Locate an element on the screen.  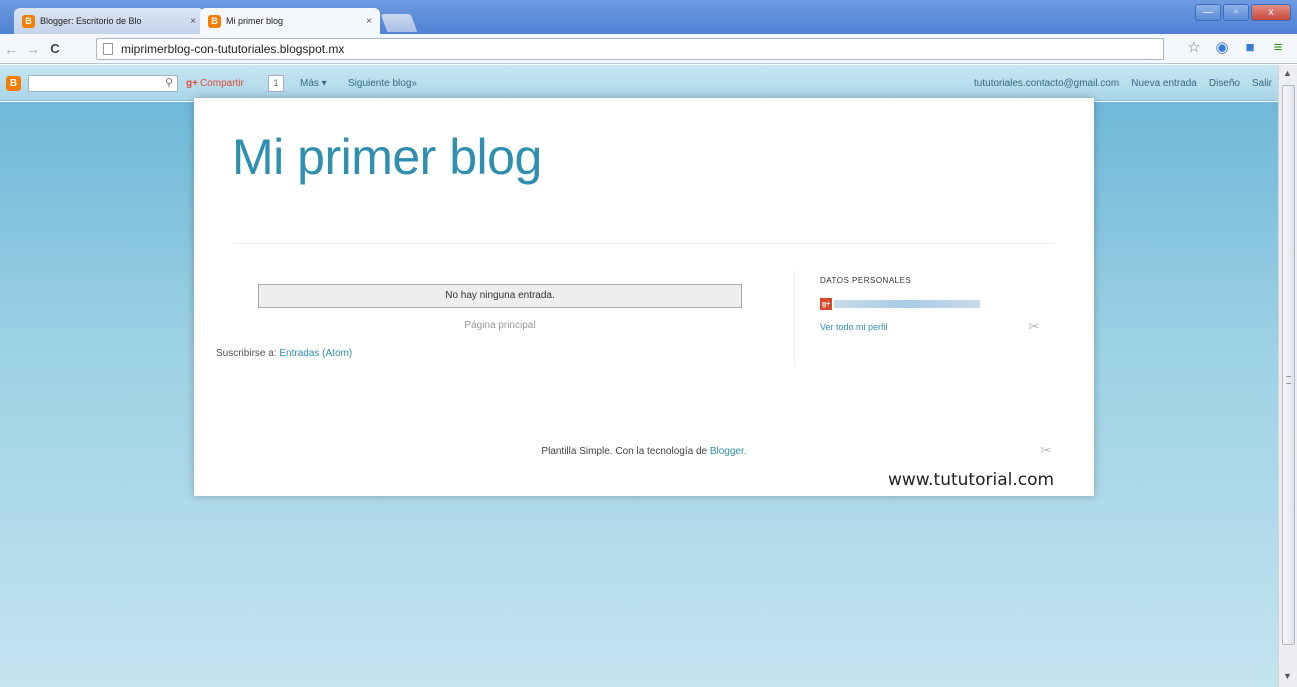
scroll-down-arrow-icon: ▼ is located at coordinates (1287, 676).